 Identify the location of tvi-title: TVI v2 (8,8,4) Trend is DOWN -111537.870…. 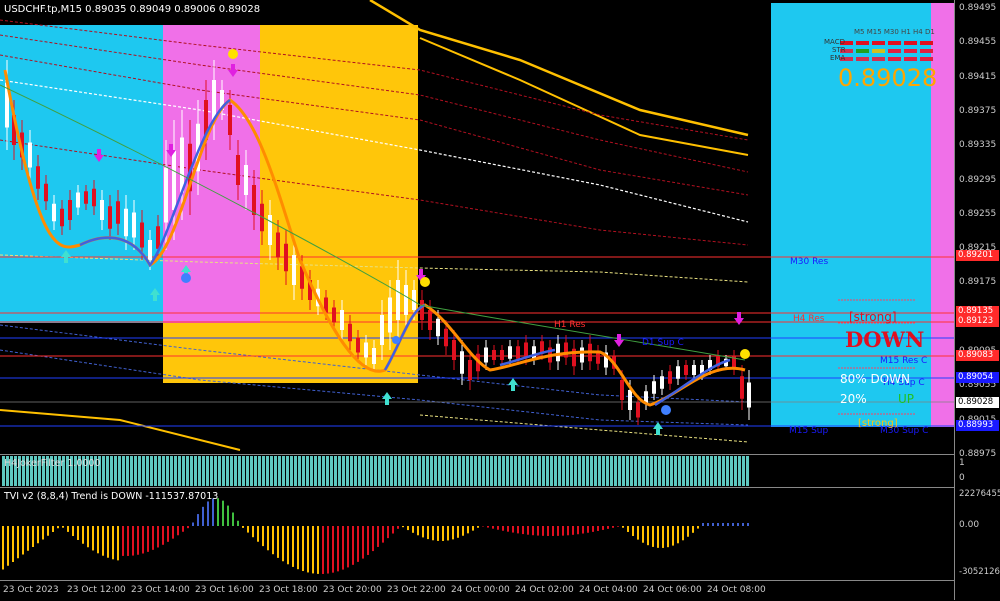
(111, 496).